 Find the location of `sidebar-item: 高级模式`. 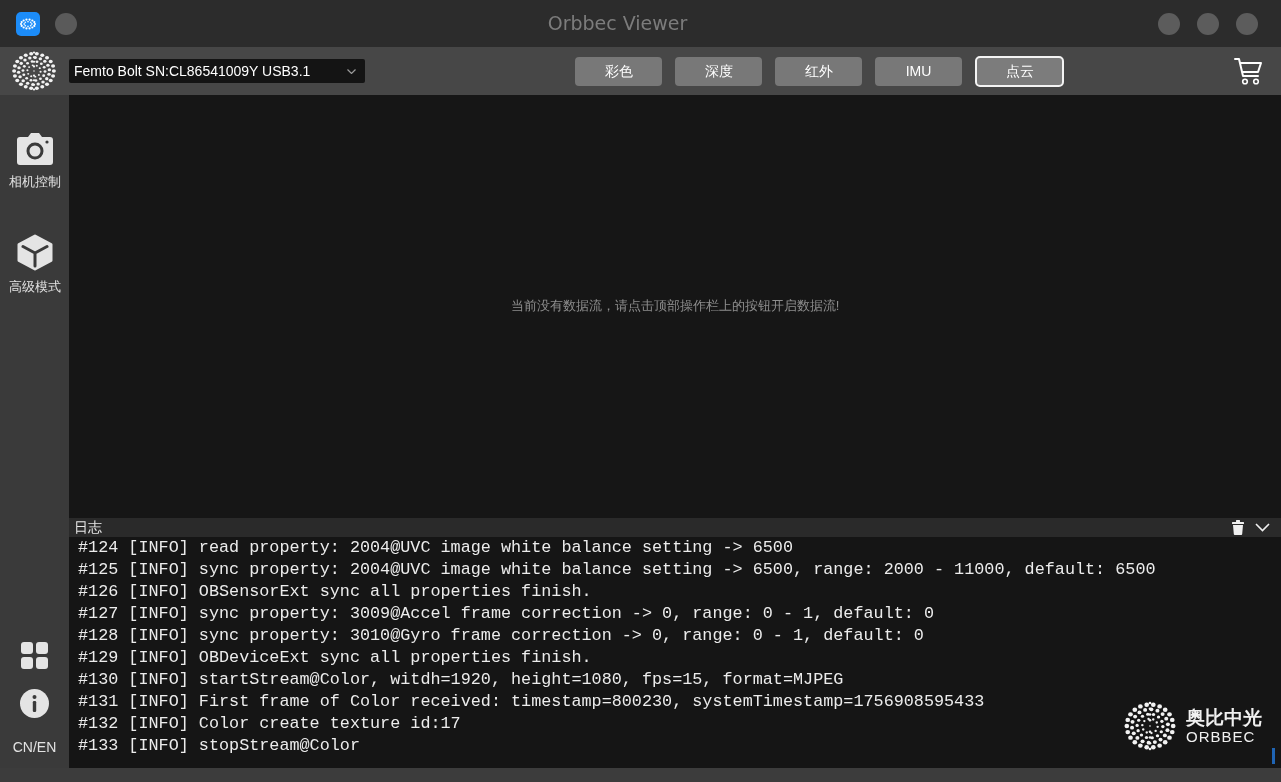

sidebar-item: 高级模式 is located at coordinates (34, 264).